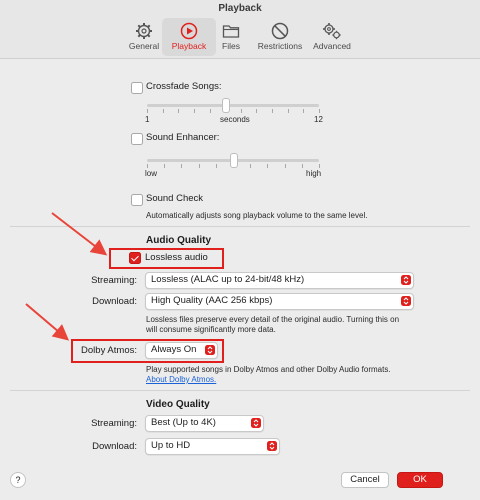  Describe the element at coordinates (79, 234) in the screenshot. I see `arrow-to-lossless` at that location.